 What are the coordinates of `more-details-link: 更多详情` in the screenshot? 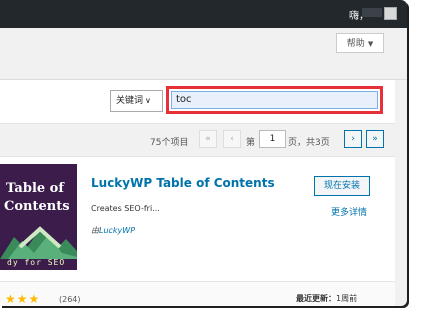 It's located at (349, 211).